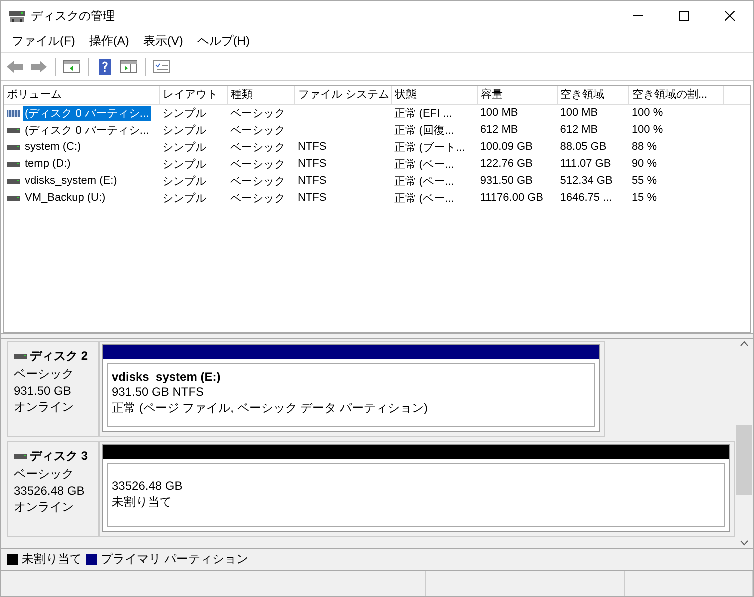 The width and height of the screenshot is (754, 597). I want to click on table-cell-text: 11176.00 GB, so click(512, 198).